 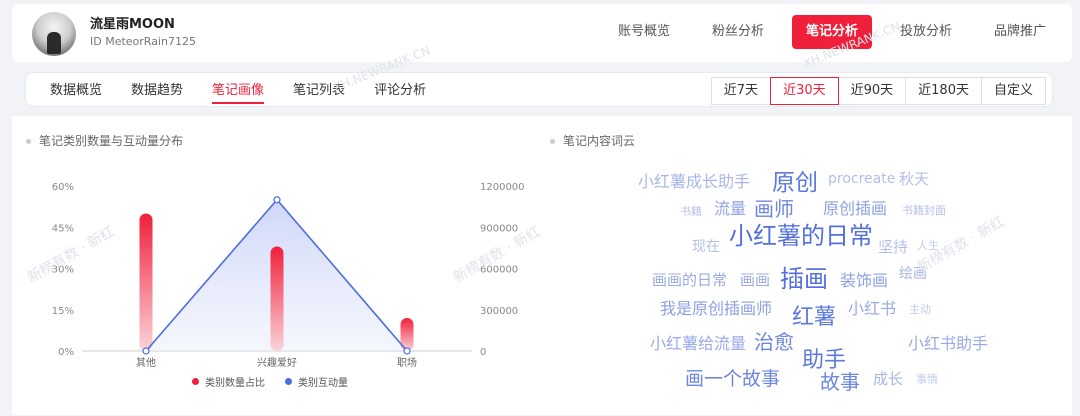 I want to click on word-cloud-term: 助手, so click(x=824, y=361).